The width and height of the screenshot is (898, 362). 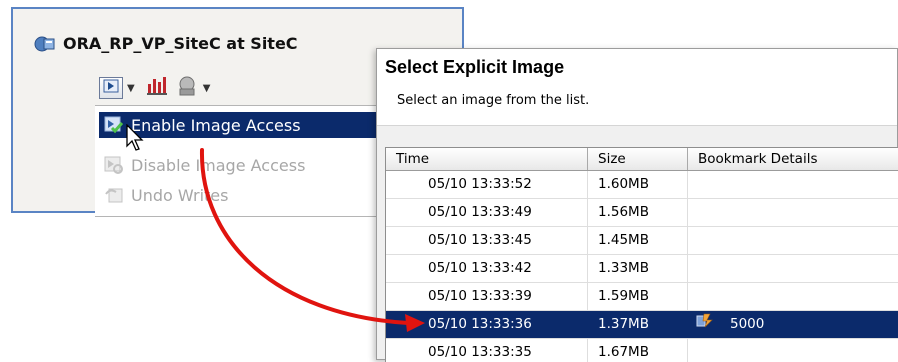 I want to click on time-cell: 05/10 13:33:35, so click(x=487, y=350).